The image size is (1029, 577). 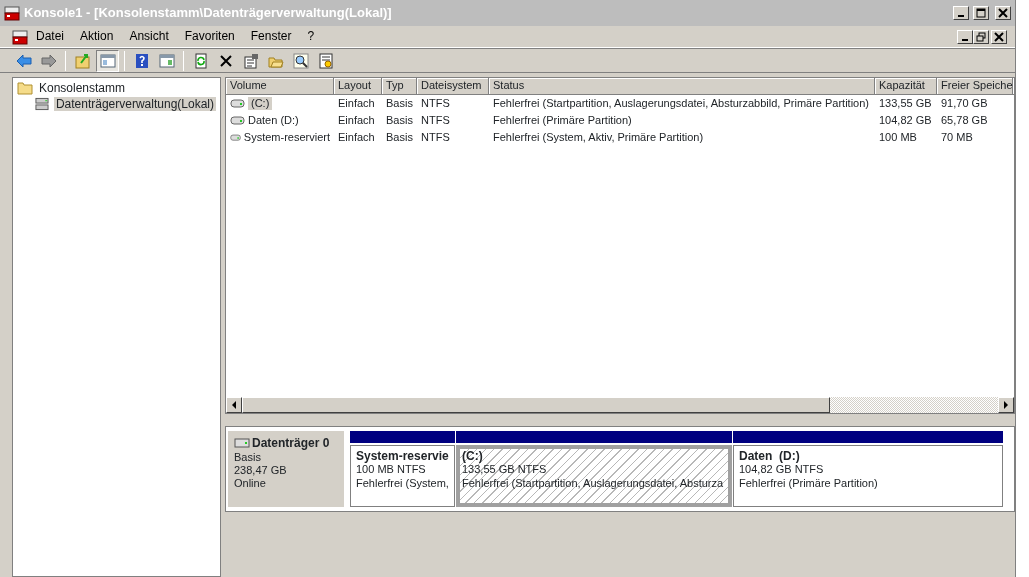 I want to click on table-cell-text: 133,55 GB, so click(x=905, y=103).